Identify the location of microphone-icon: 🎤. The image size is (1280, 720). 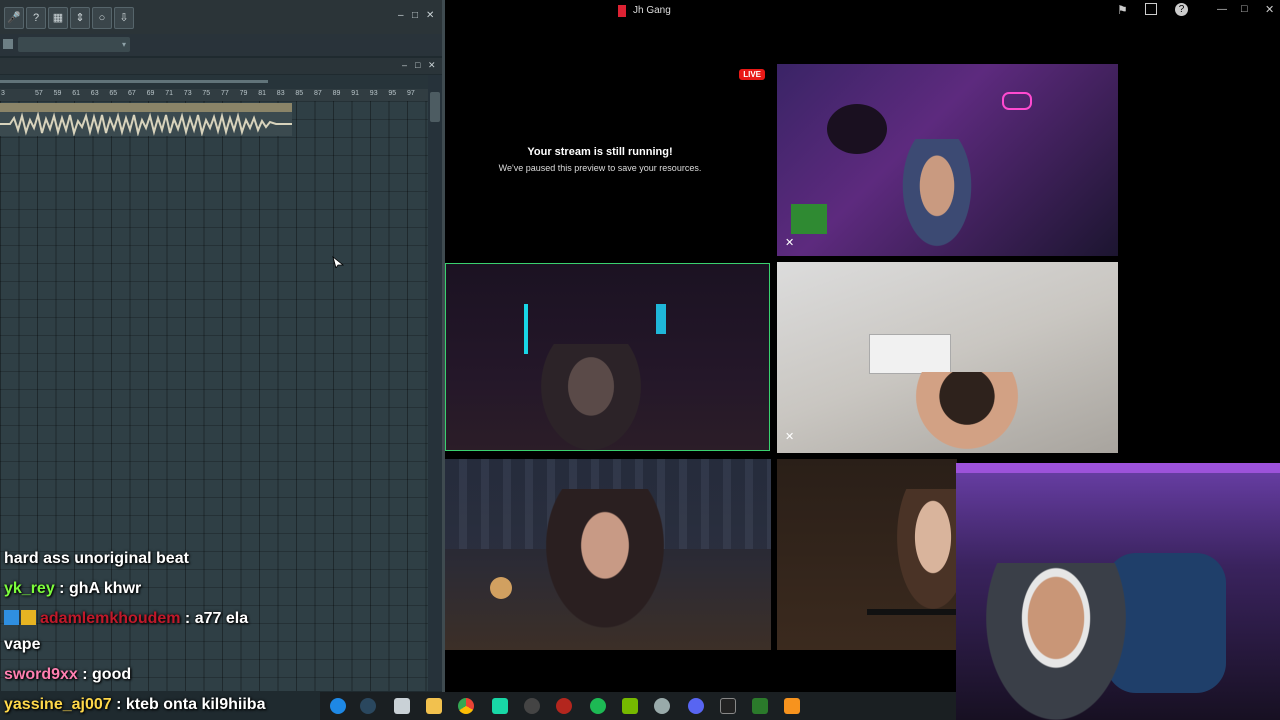
(14, 18).